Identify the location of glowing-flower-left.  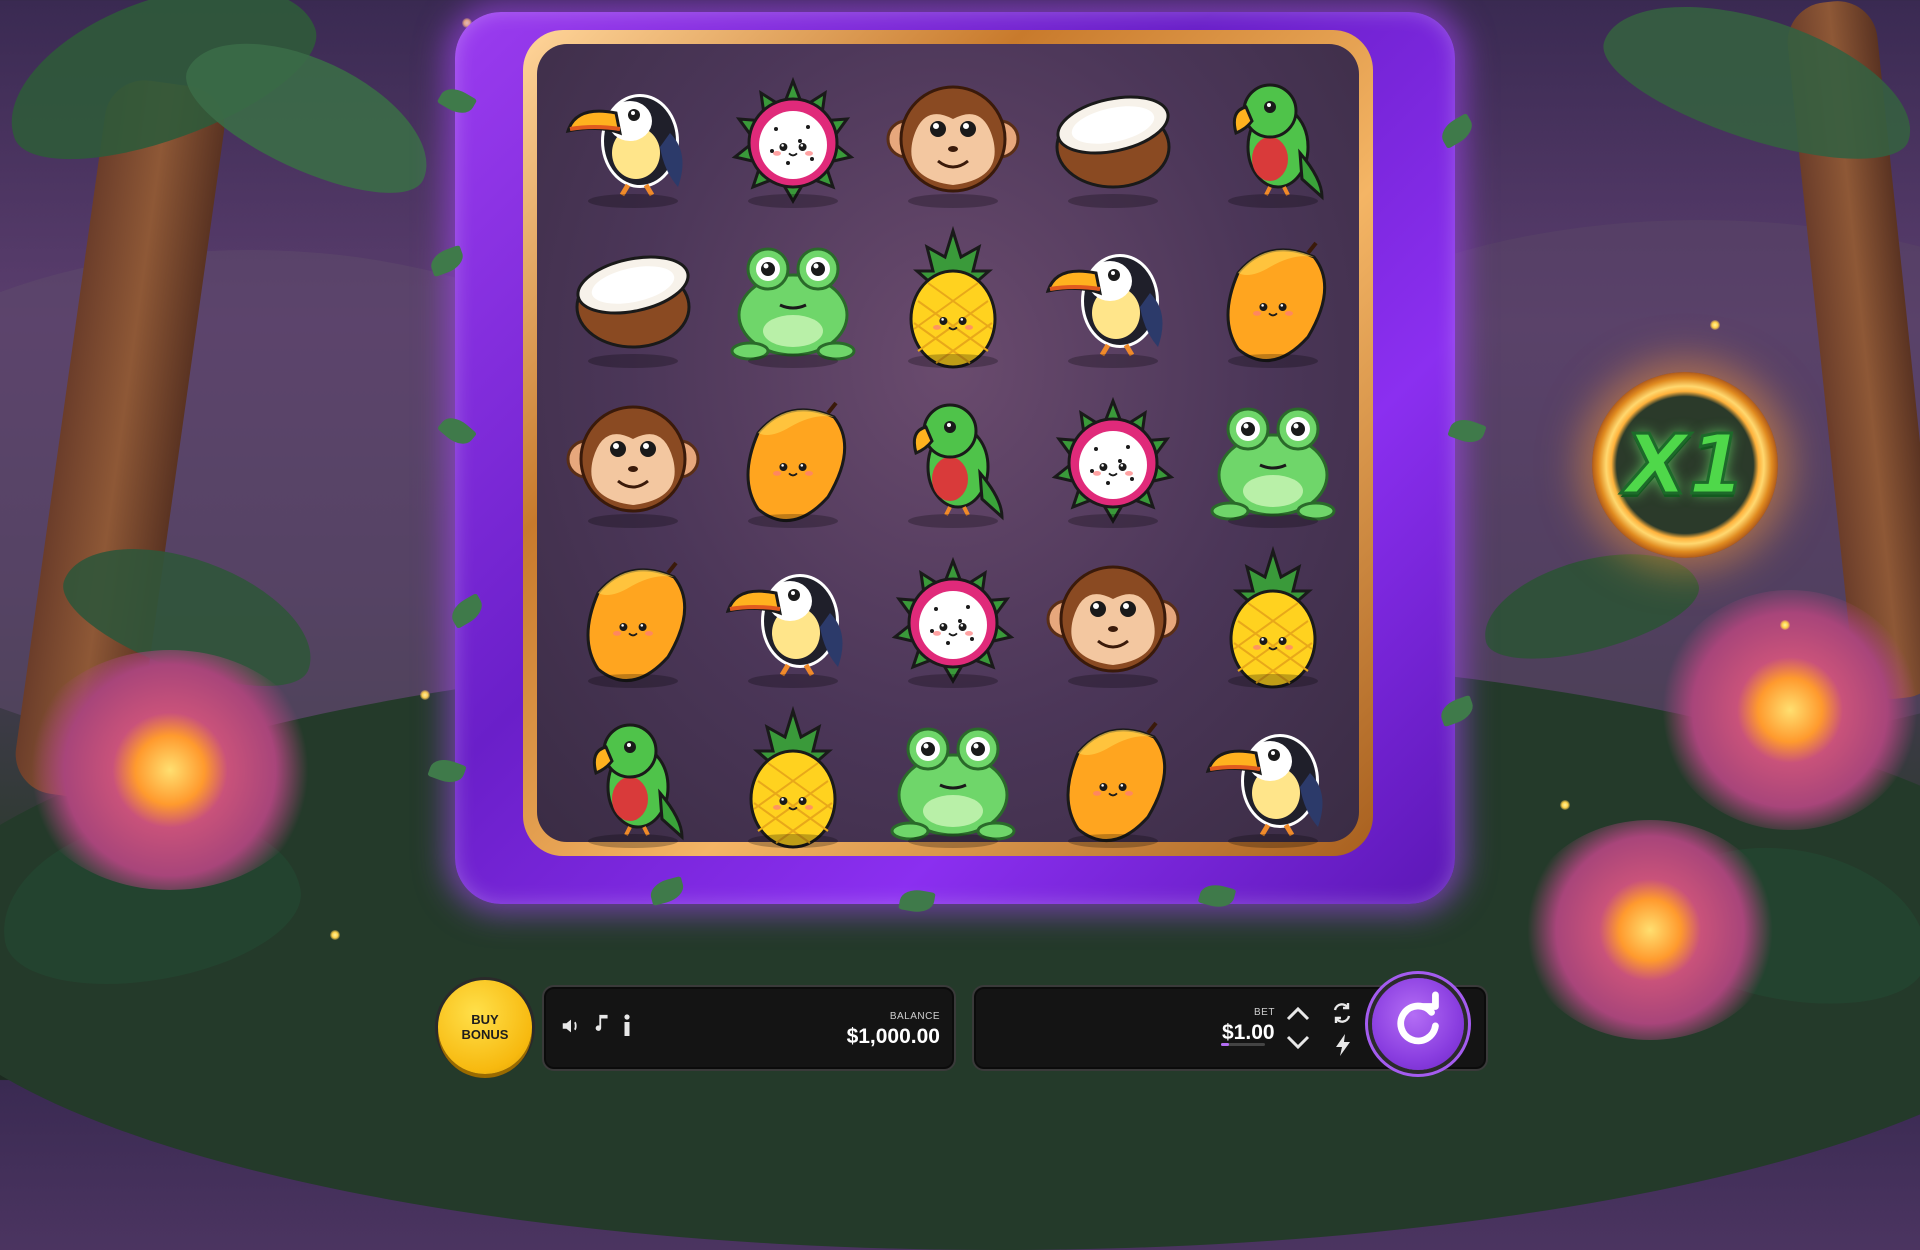
(170, 770).